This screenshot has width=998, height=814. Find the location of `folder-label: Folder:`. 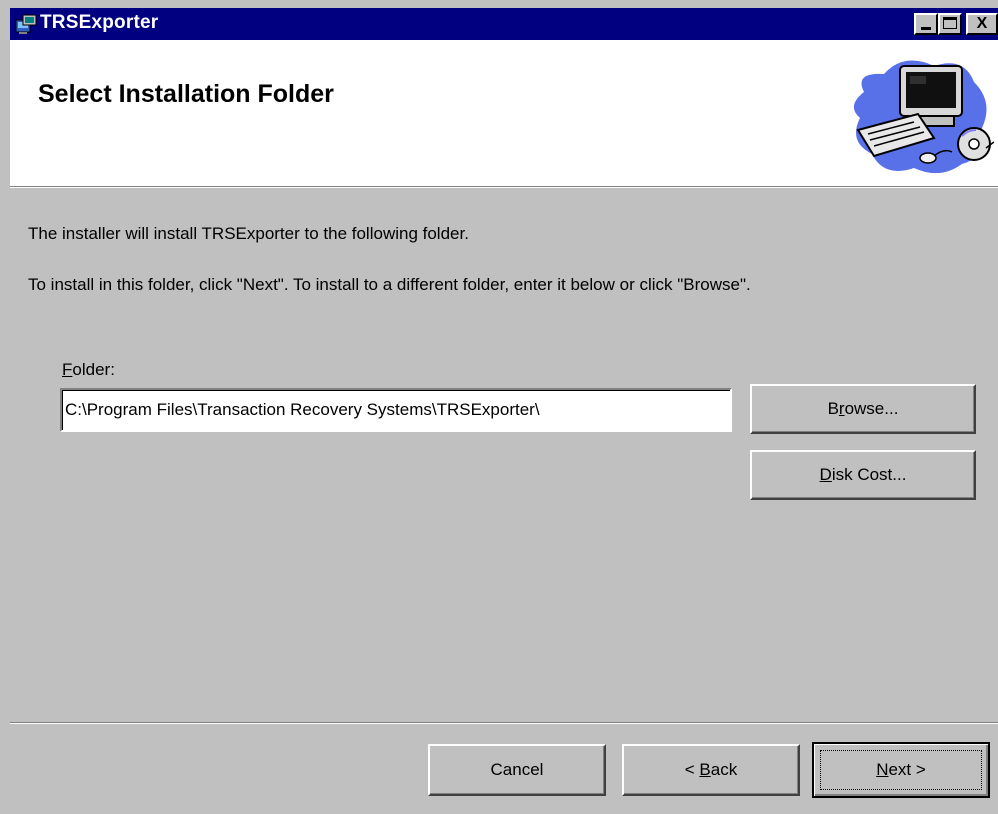

folder-label: Folder: is located at coordinates (88, 370).